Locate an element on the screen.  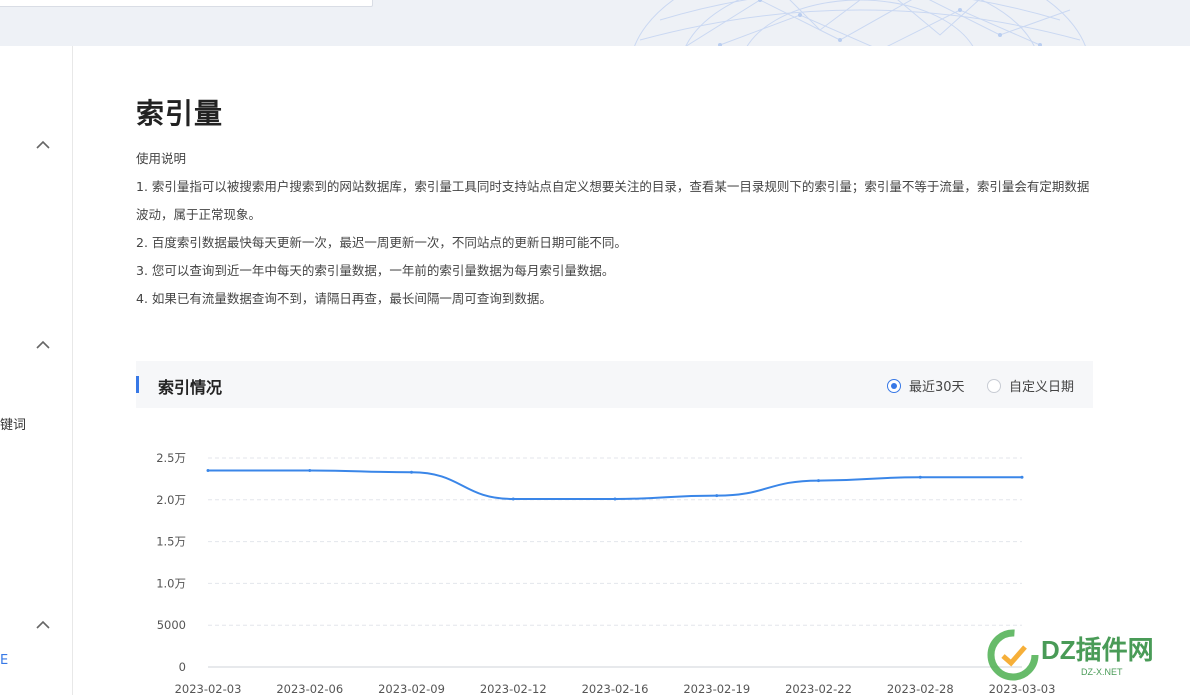
y-tick-label: 0 is located at coordinates (182, 667).